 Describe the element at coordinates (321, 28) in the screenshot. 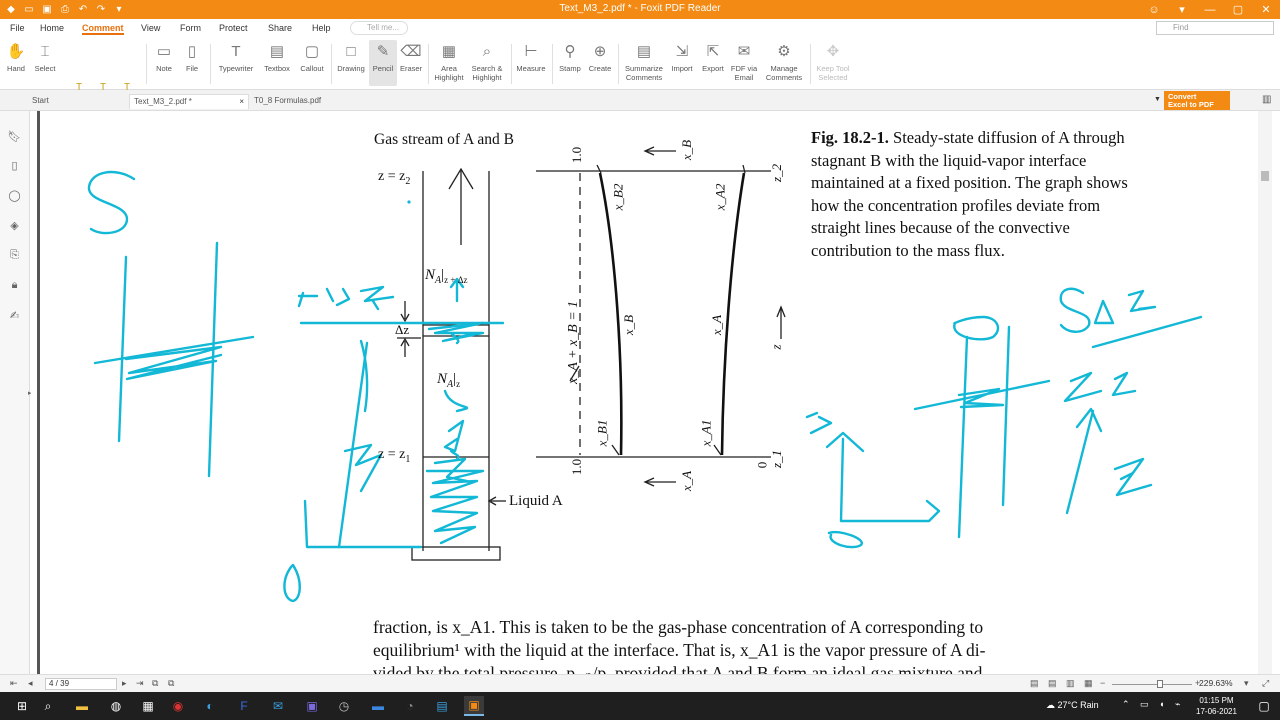

I see `menu-help: Help` at that location.